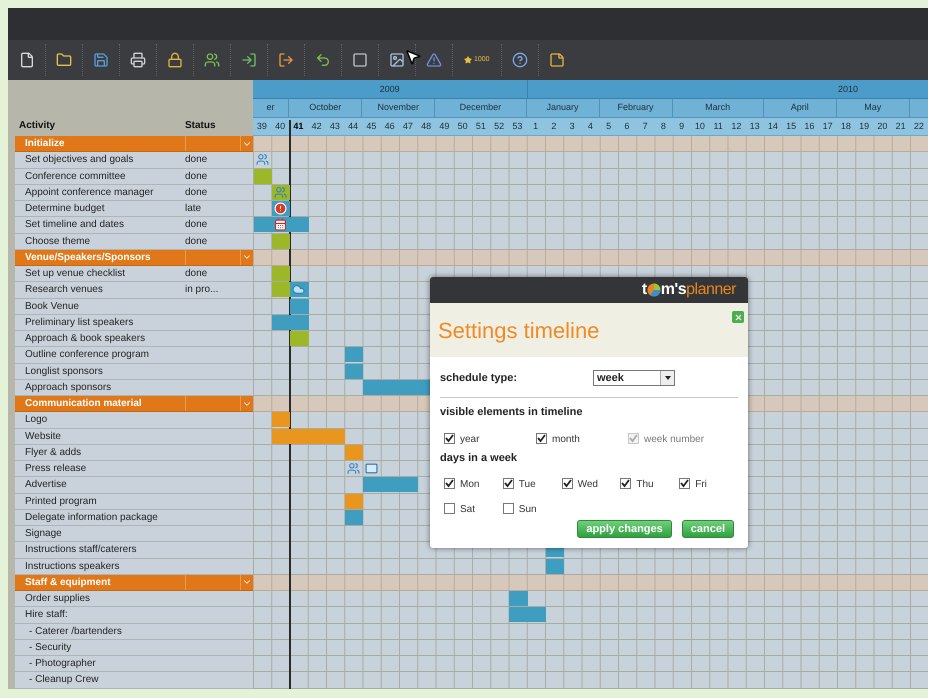 This screenshot has height=698, width=928. I want to click on year-label: 2009, so click(389, 89).